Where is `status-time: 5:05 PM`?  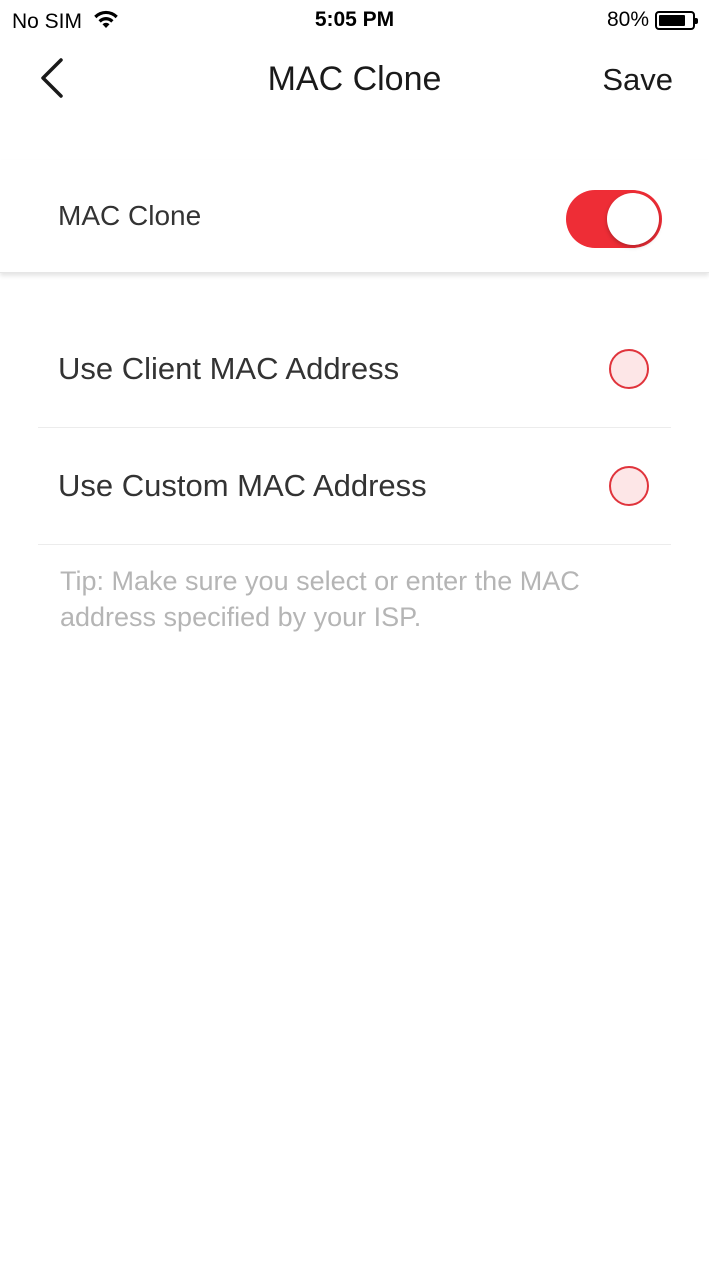 status-time: 5:05 PM is located at coordinates (354, 19).